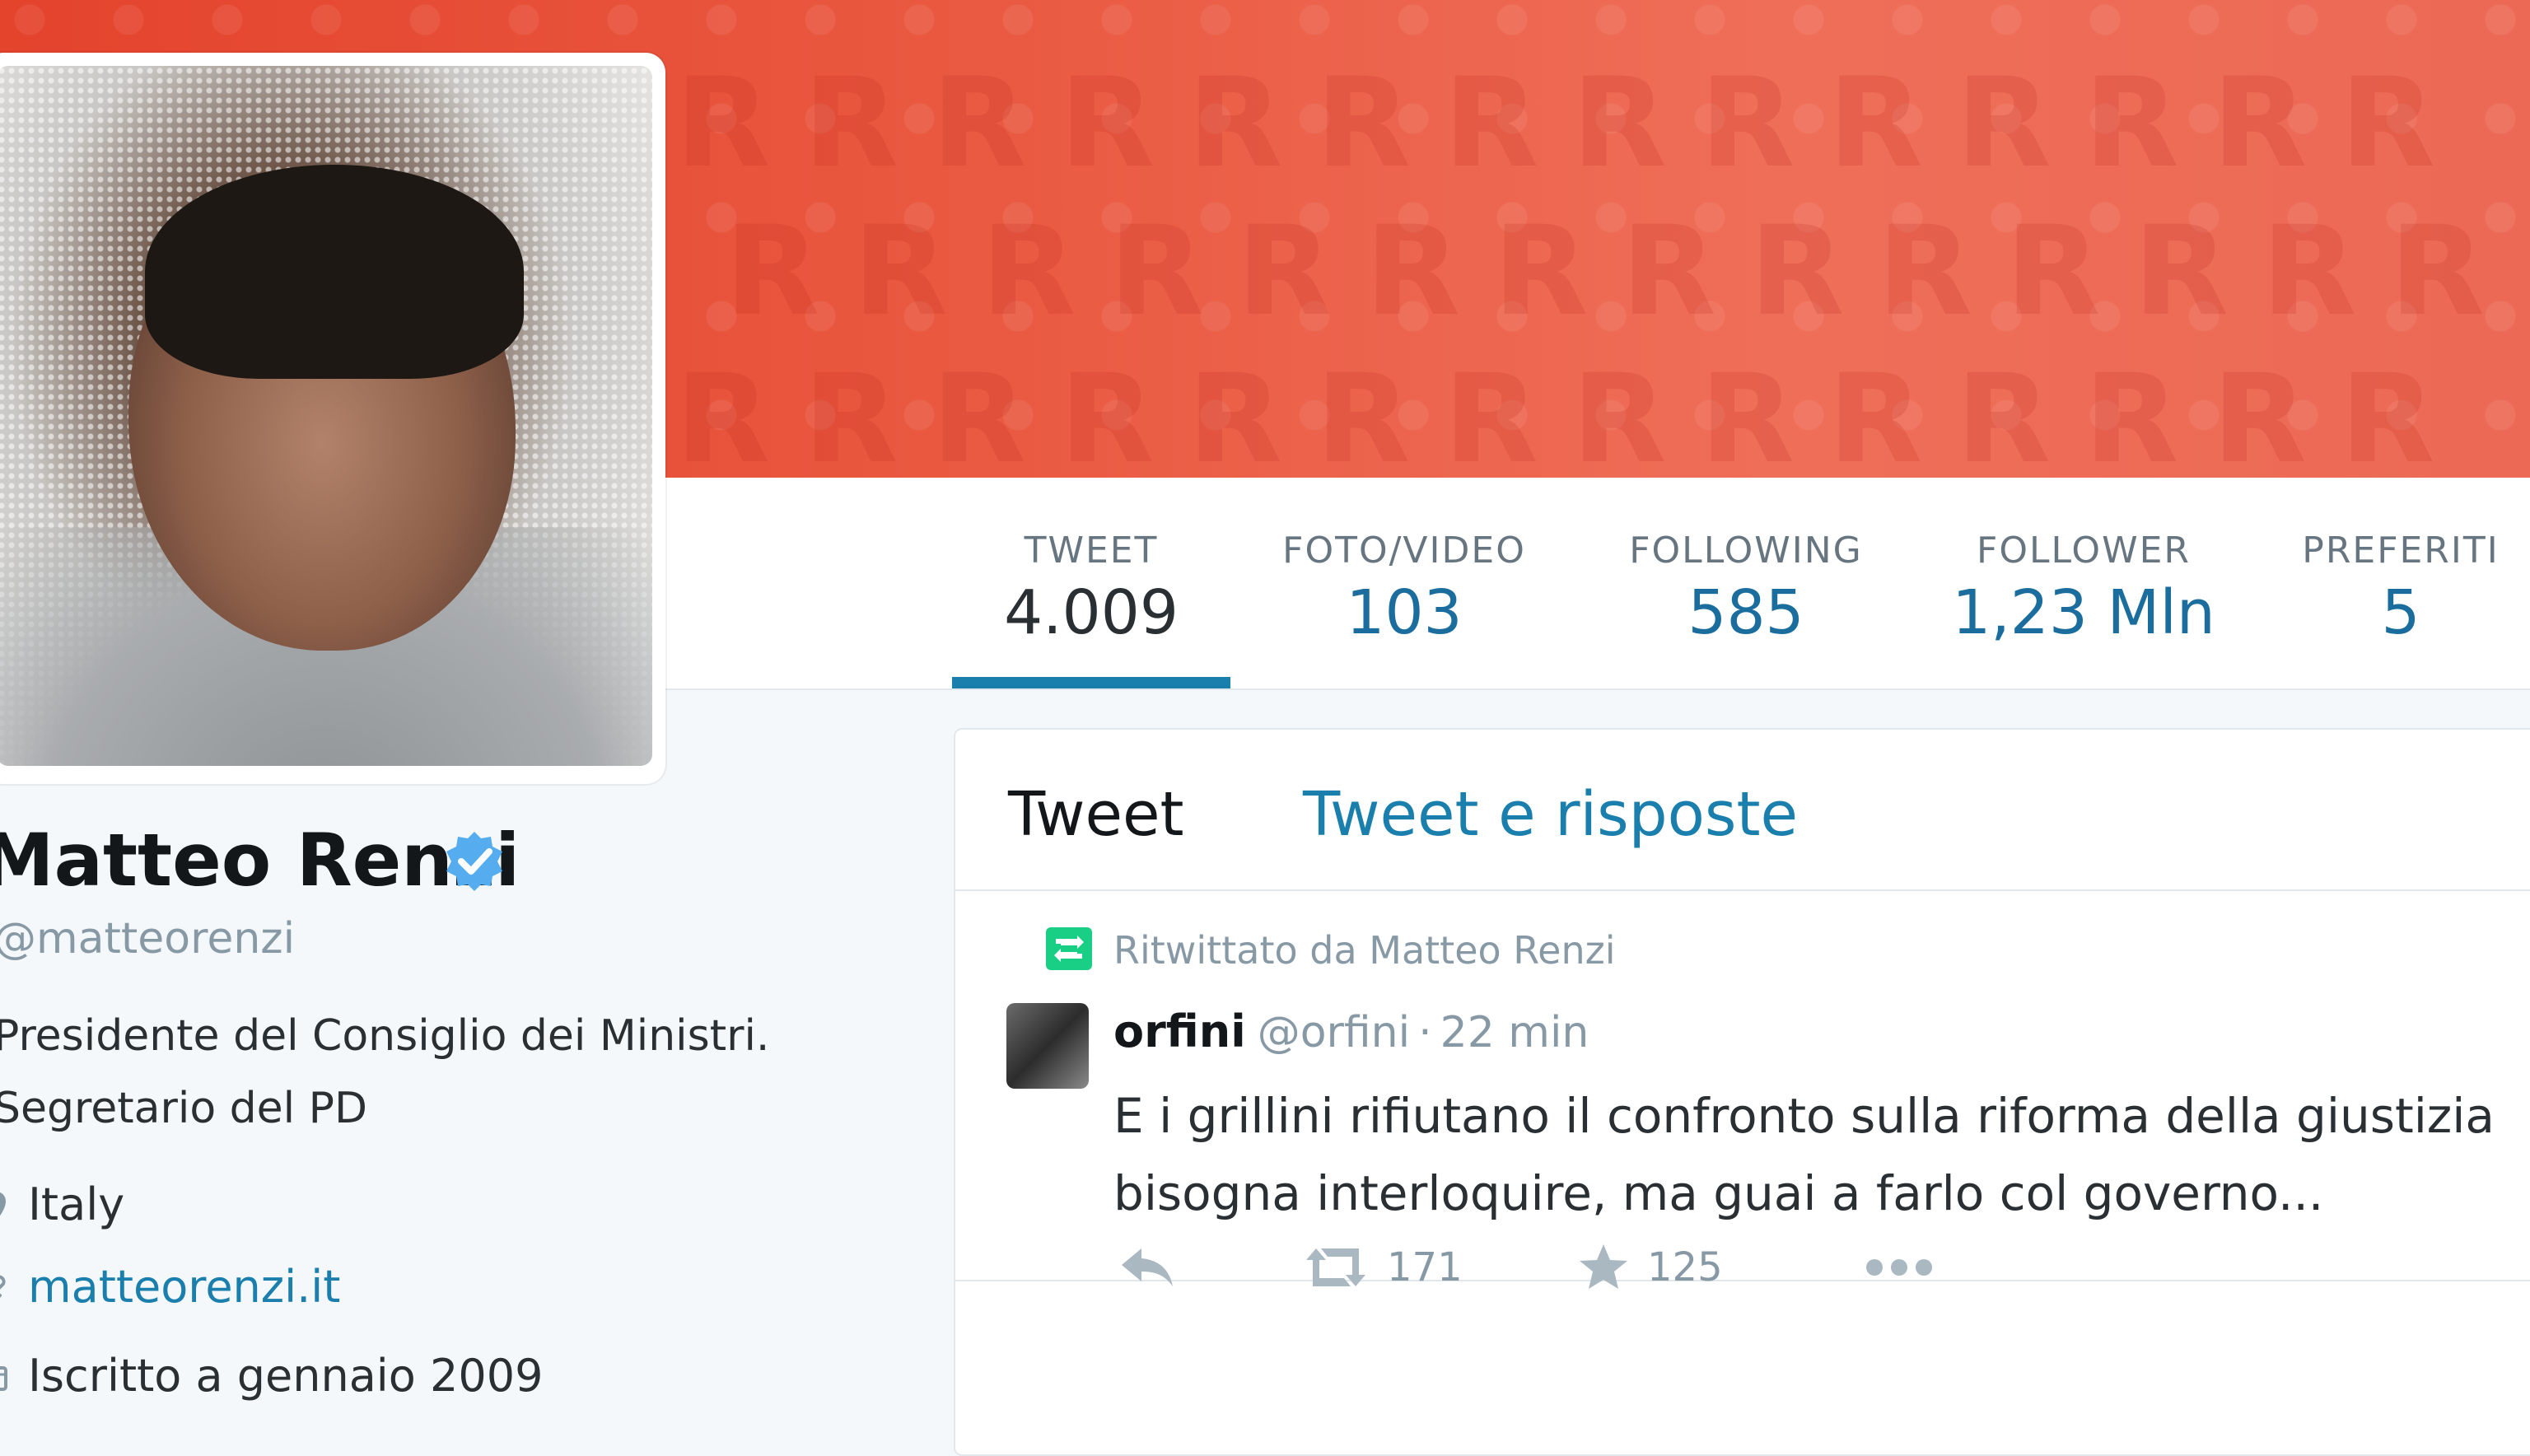  I want to click on star-icon, so click(1604, 1266).